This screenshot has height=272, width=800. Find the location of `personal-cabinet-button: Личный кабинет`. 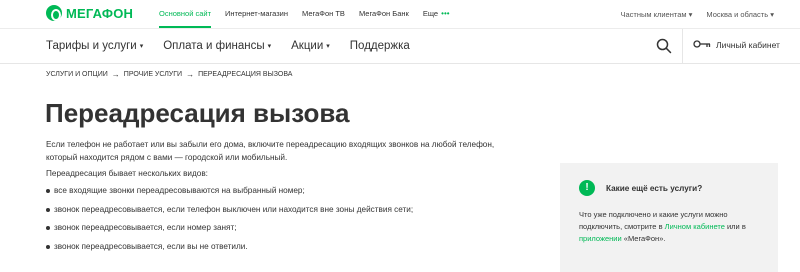

personal-cabinet-button: Личный кабинет is located at coordinates (736, 45).